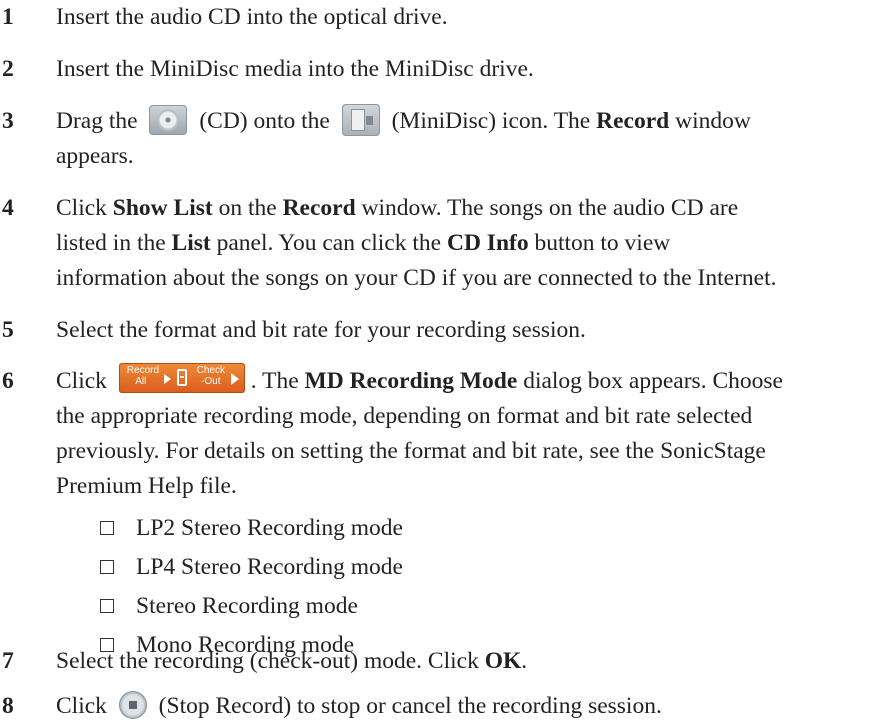 Image resolution: width=874 pixels, height=726 pixels. Describe the element at coordinates (251, 567) in the screenshot. I see `mode-option: LP4 Stereo Recording mode` at that location.